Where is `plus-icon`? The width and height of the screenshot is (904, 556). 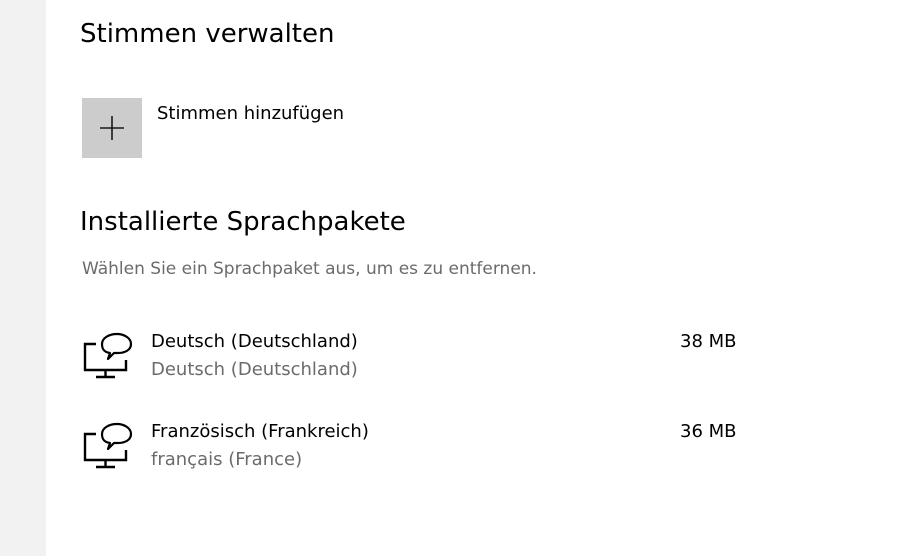
plus-icon is located at coordinates (112, 128).